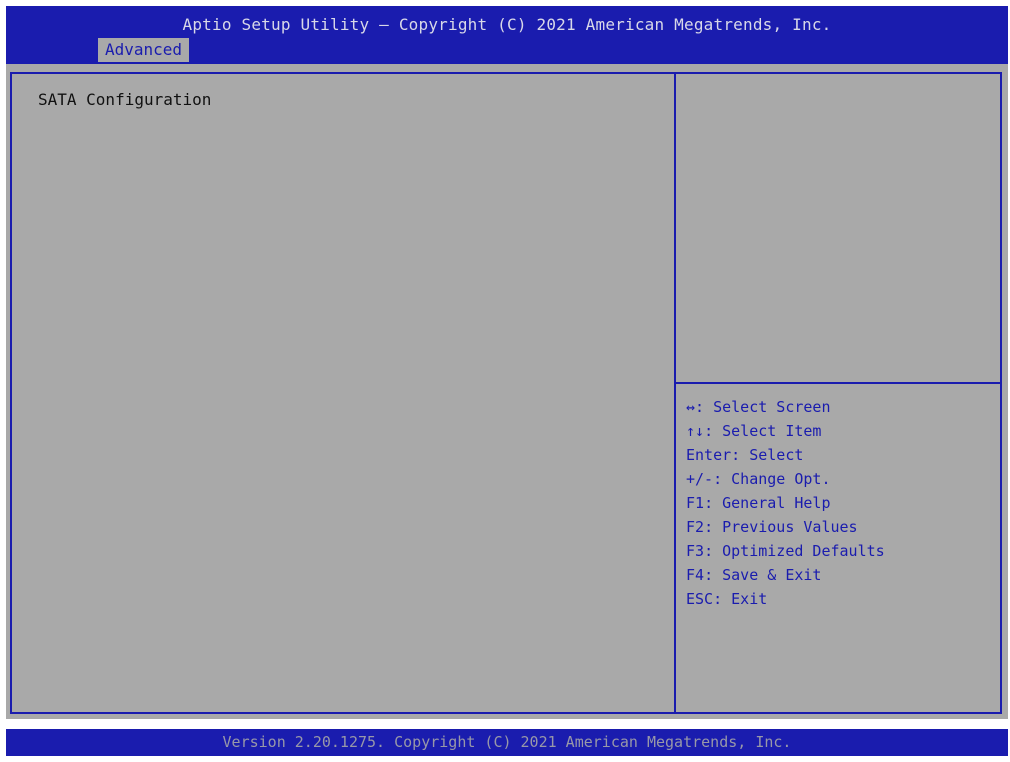 The height and width of the screenshot is (762, 1010). I want to click on menu-item-sata-configuration: SATA Configuration, so click(124, 99).